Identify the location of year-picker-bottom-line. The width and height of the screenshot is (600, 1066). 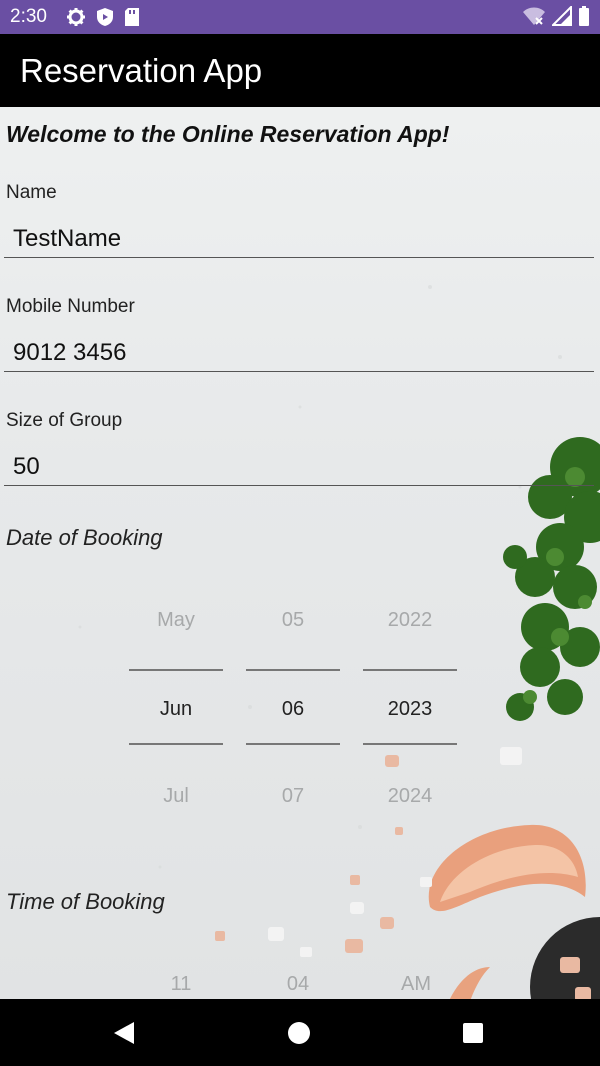
(410, 744).